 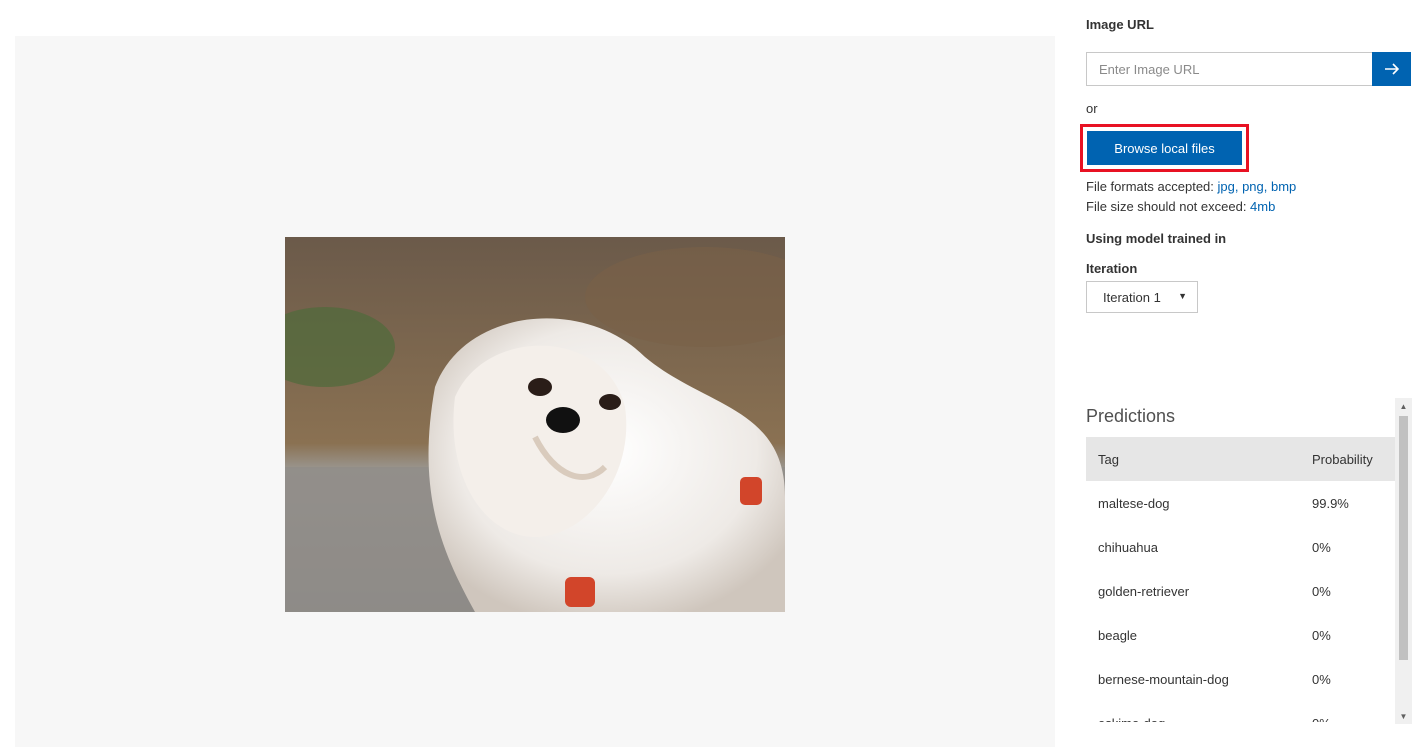 I want to click on file-formats-link: jpg, png, bmp, so click(x=1257, y=186).